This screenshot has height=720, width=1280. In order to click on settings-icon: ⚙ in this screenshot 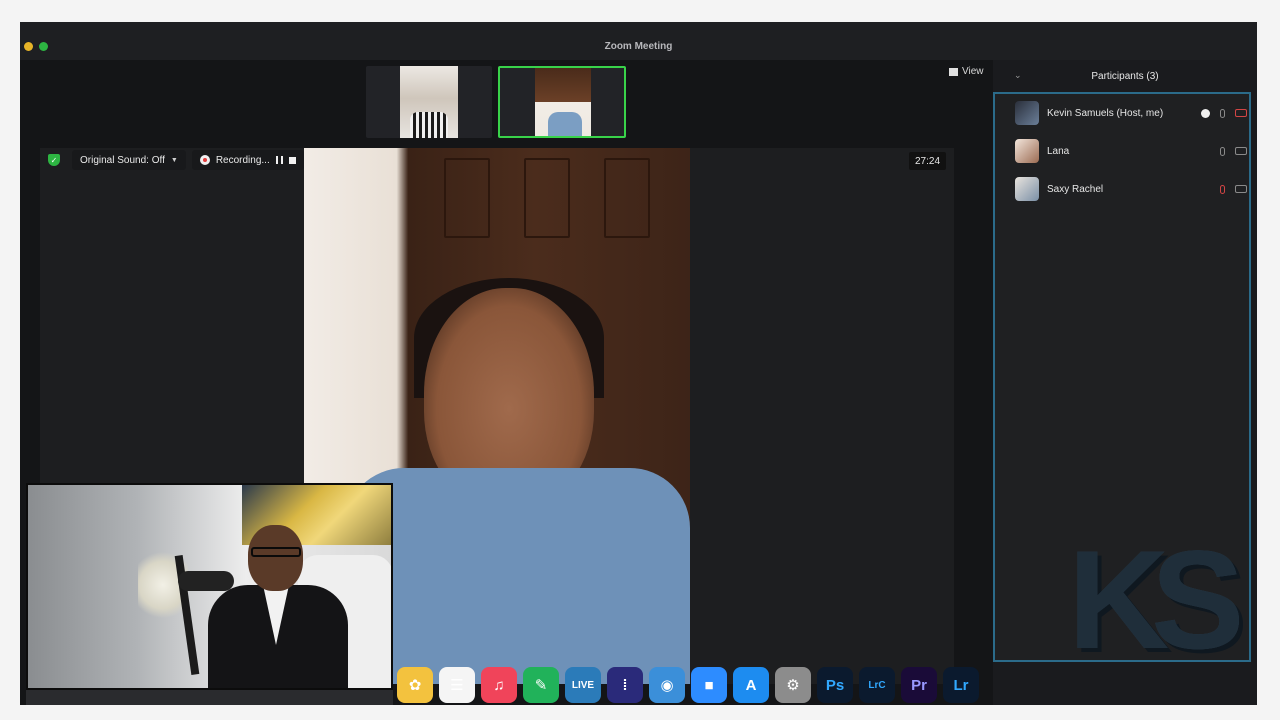, I will do `click(793, 685)`.